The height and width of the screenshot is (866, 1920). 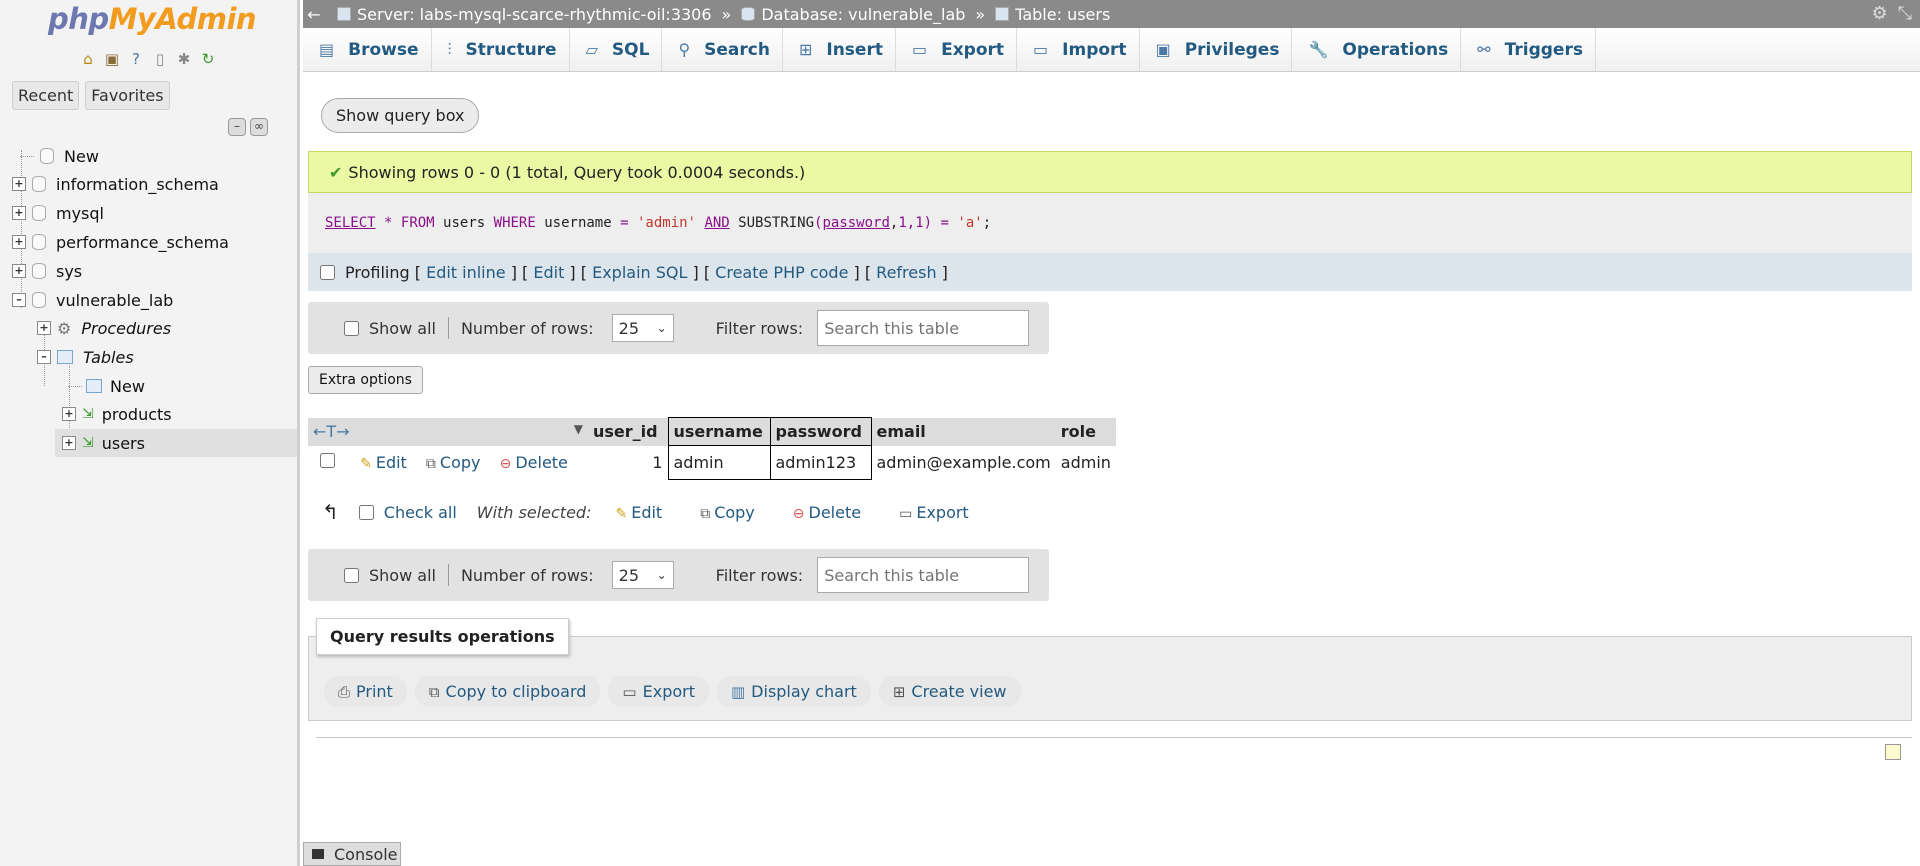 What do you see at coordinates (106, 386) in the screenshot?
I see `tree-item-new-table: New` at bounding box center [106, 386].